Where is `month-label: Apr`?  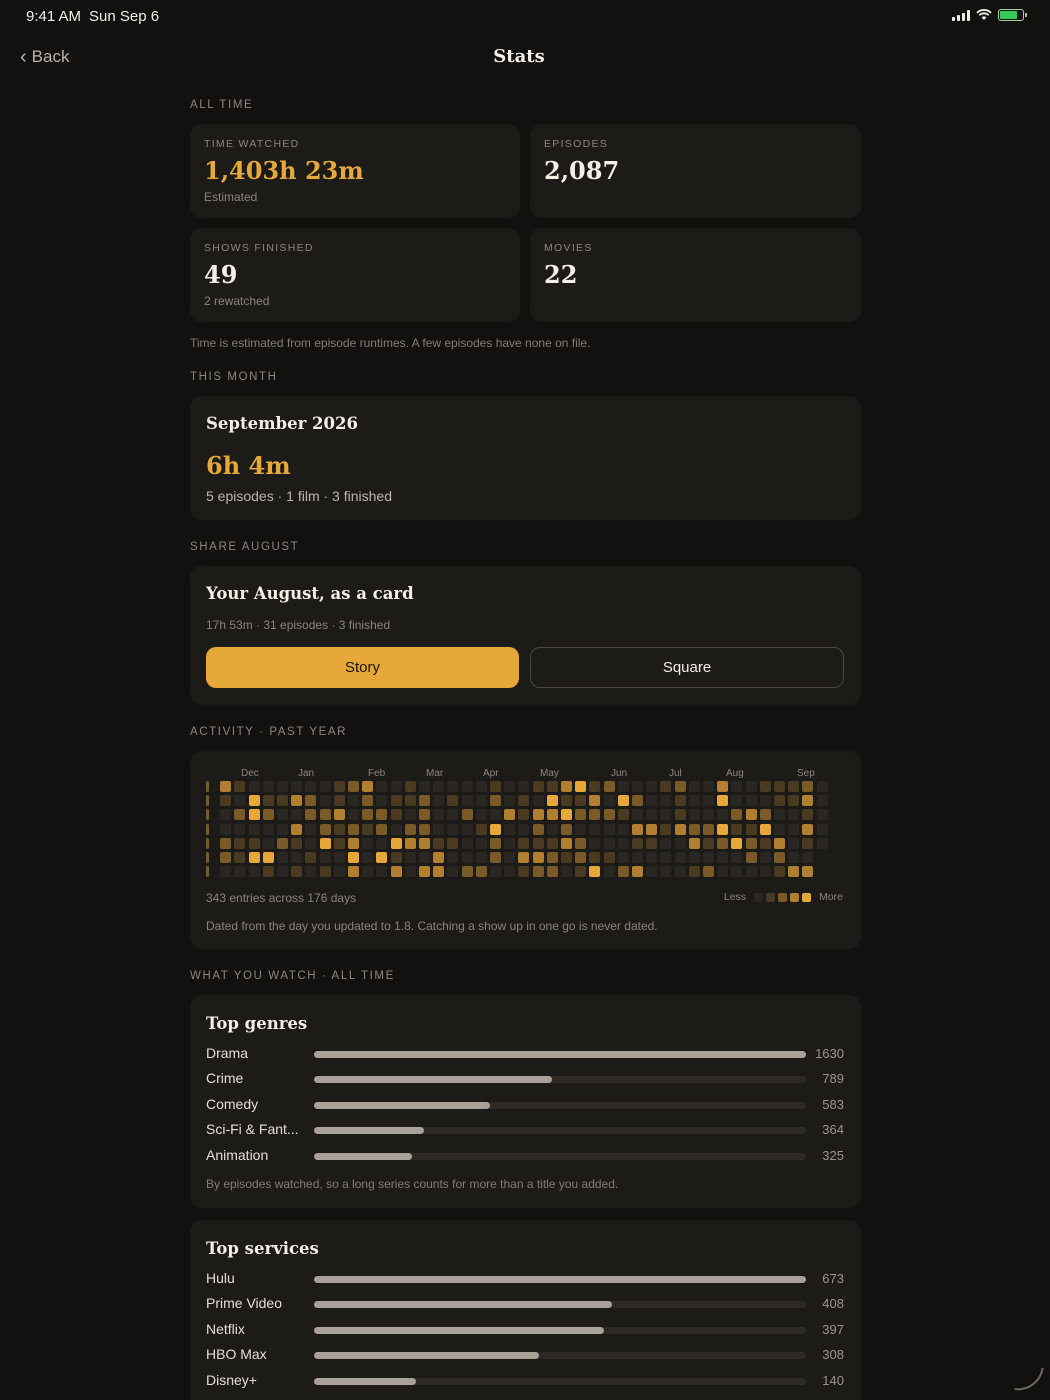 month-label: Apr is located at coordinates (491, 773).